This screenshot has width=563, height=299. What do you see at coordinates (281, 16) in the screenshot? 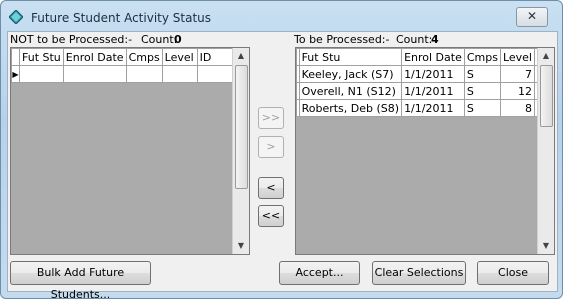
I see `title-bar: Future Student Activity Status ✕` at bounding box center [281, 16].